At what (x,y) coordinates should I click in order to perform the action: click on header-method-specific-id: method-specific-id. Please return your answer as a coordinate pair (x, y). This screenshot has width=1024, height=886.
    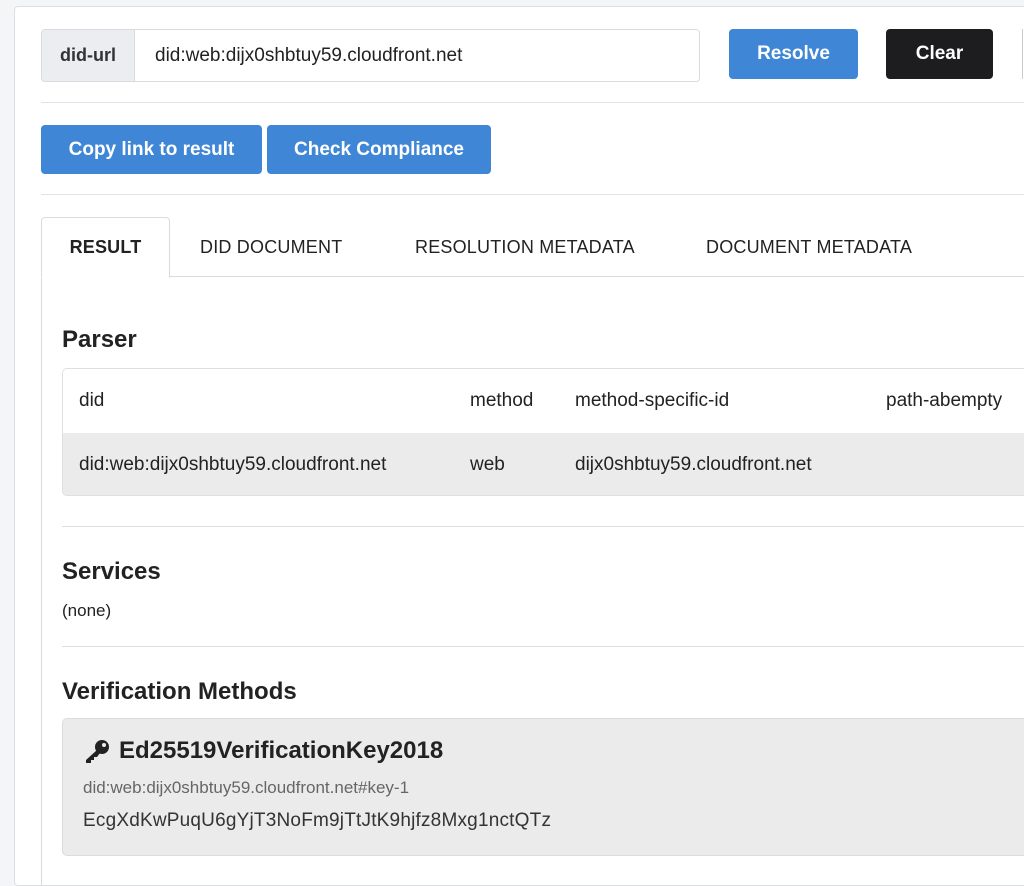
    Looking at the image, I should click on (652, 400).